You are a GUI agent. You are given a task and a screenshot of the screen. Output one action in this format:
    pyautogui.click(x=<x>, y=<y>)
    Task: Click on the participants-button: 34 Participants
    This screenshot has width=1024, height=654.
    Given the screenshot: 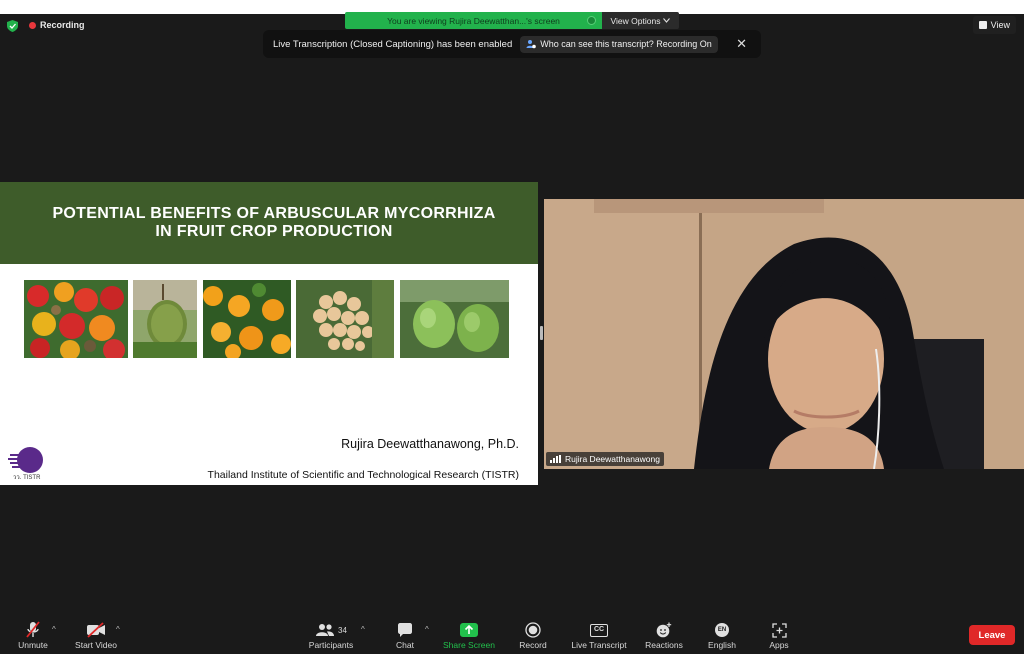 What is the action you would take?
    pyautogui.click(x=331, y=636)
    